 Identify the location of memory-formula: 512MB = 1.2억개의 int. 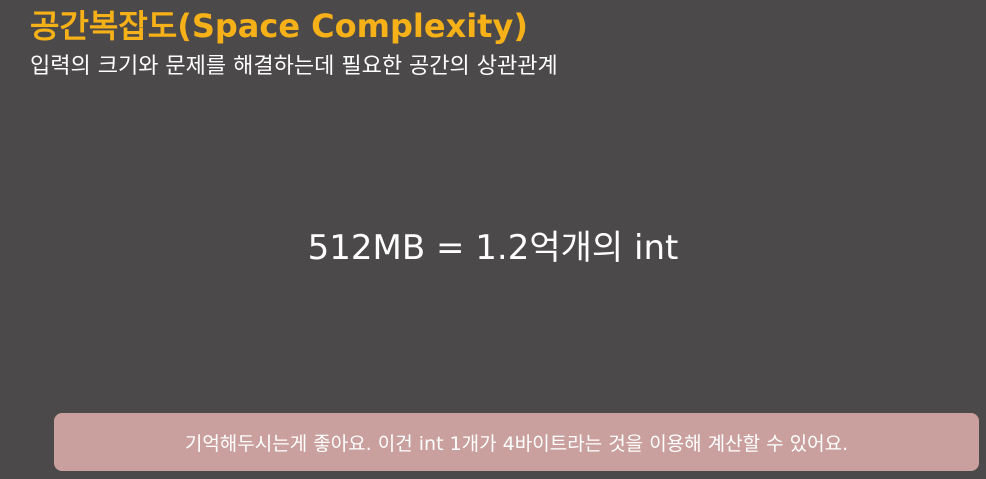
(493, 248).